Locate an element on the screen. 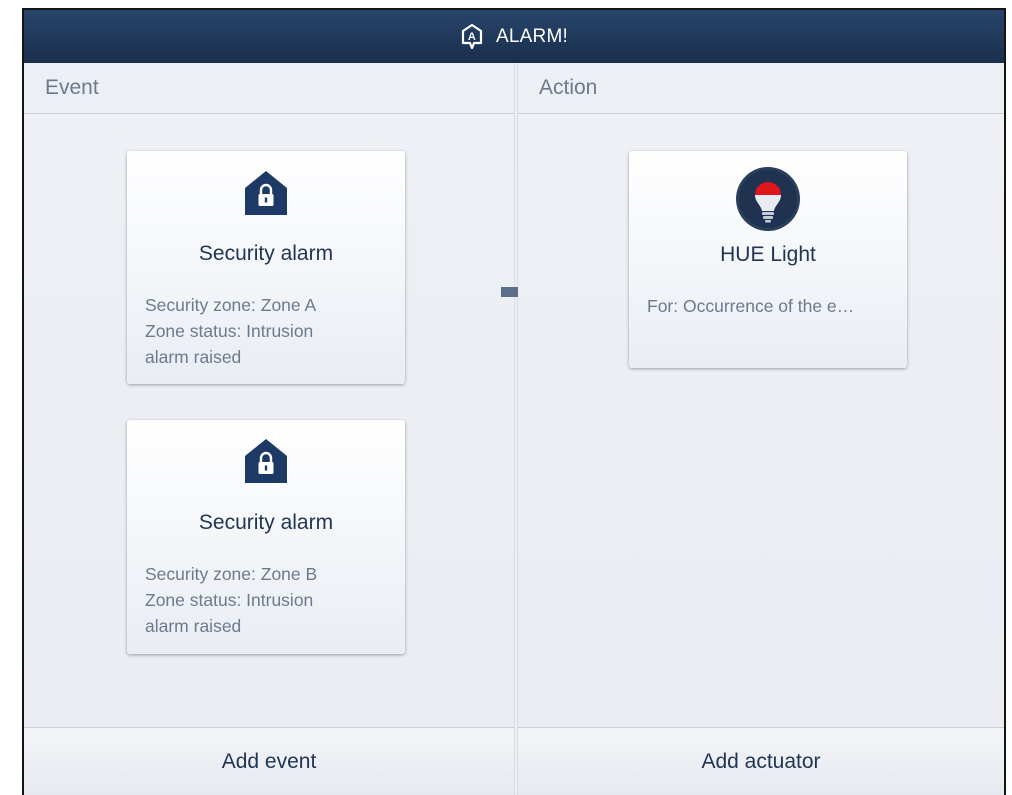 This screenshot has width=1012, height=795. event-card-detail-line: Security zone: Zone A is located at coordinates (231, 305).